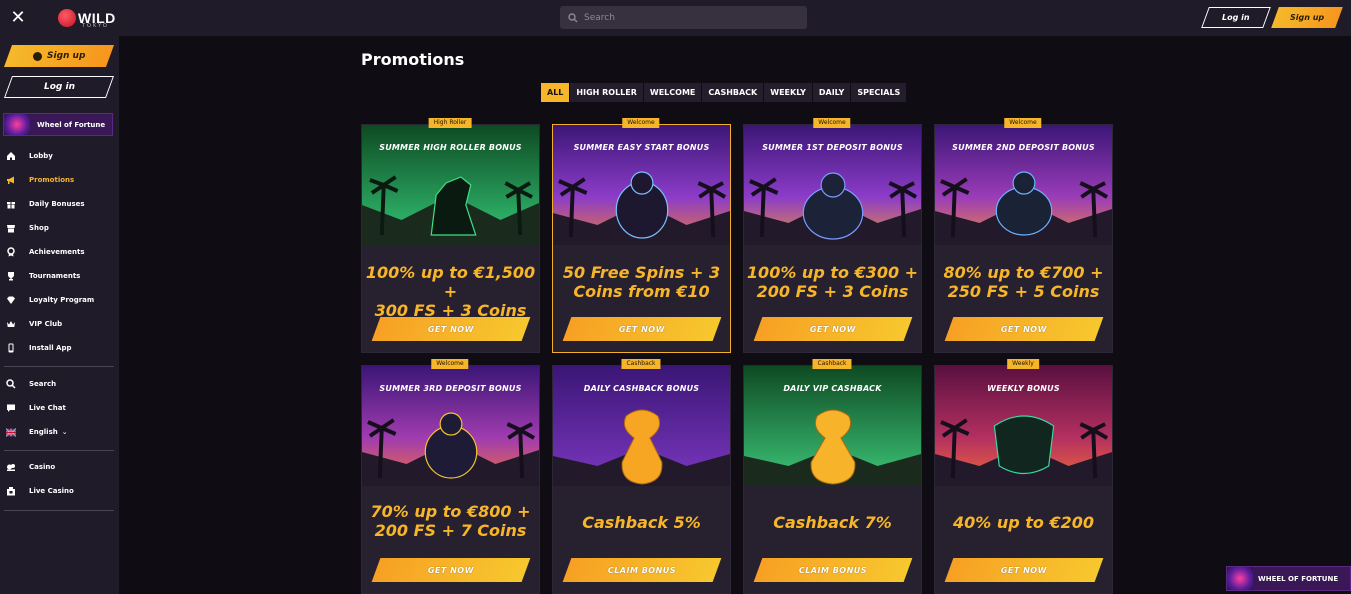 The image size is (1351, 594). I want to click on sidebar-item-achievements: Achievements, so click(59, 252).